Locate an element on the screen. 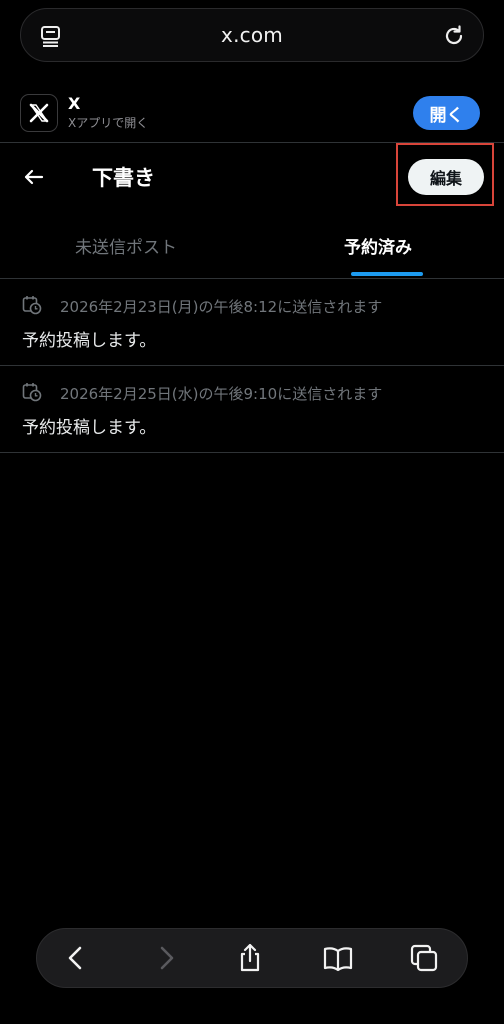 This screenshot has height=1024, width=504. share-icon is located at coordinates (250, 958).